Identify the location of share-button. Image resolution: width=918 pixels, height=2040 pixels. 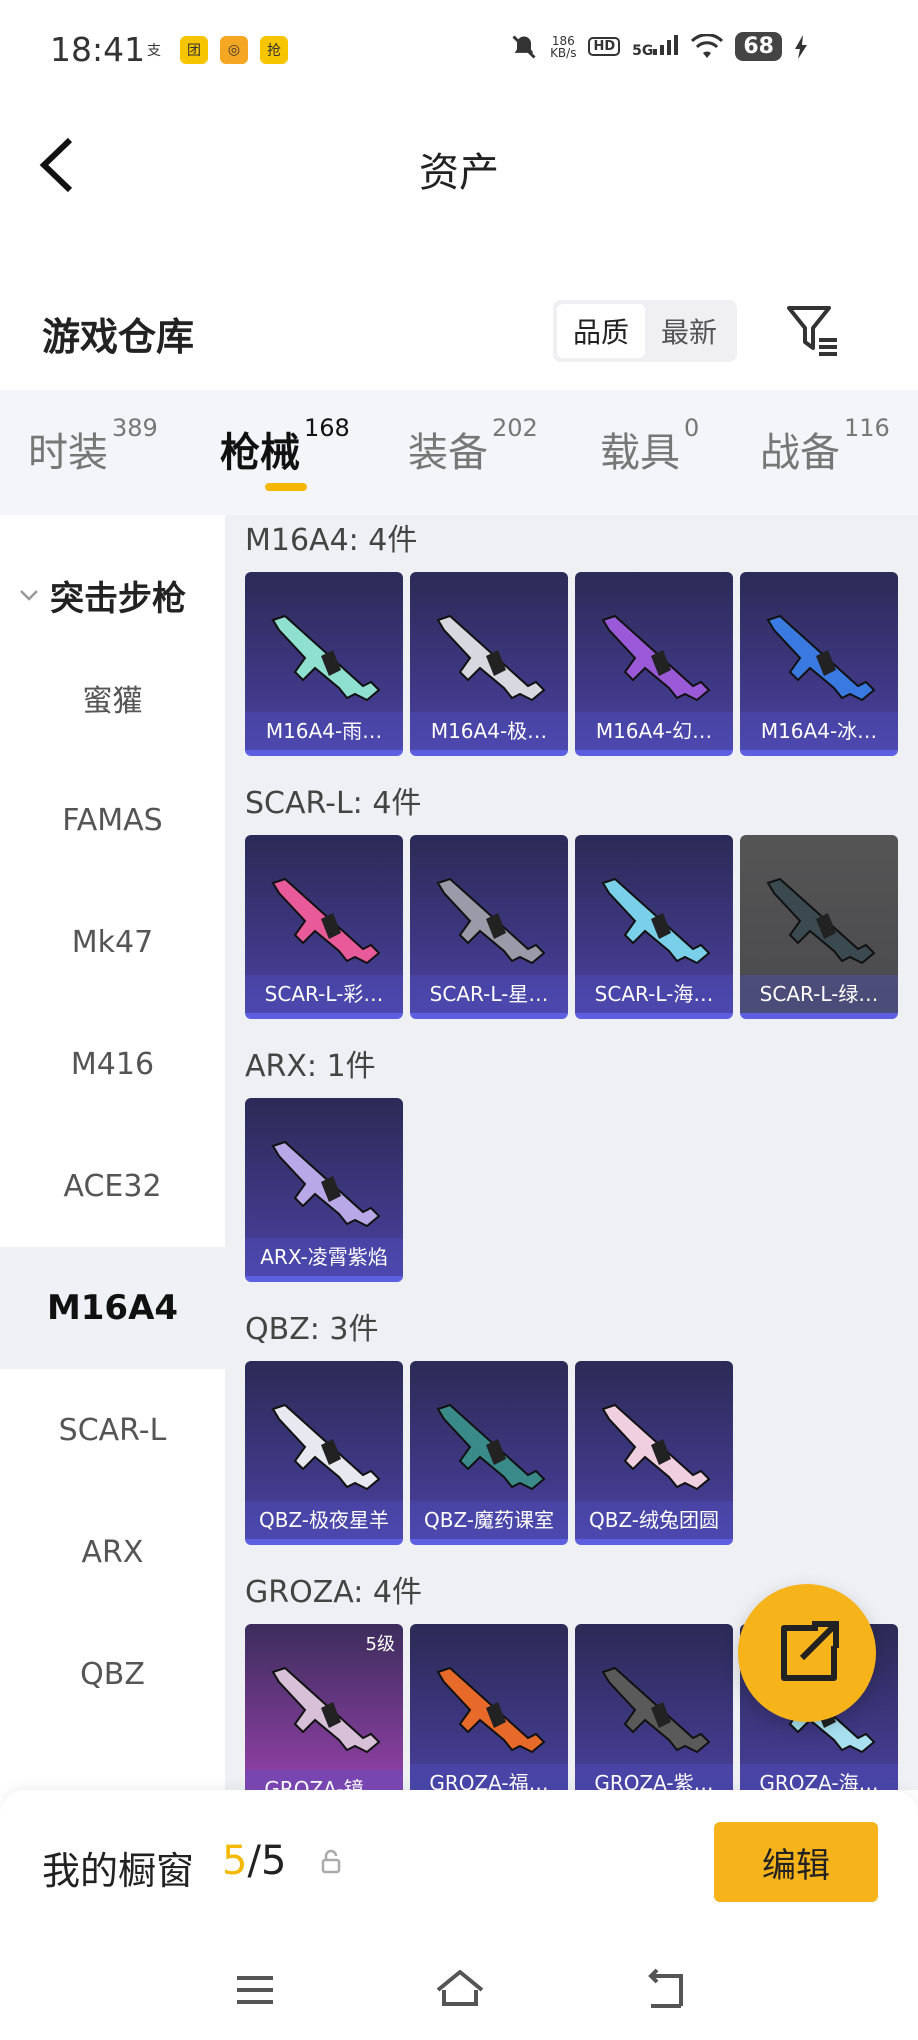
(807, 1653).